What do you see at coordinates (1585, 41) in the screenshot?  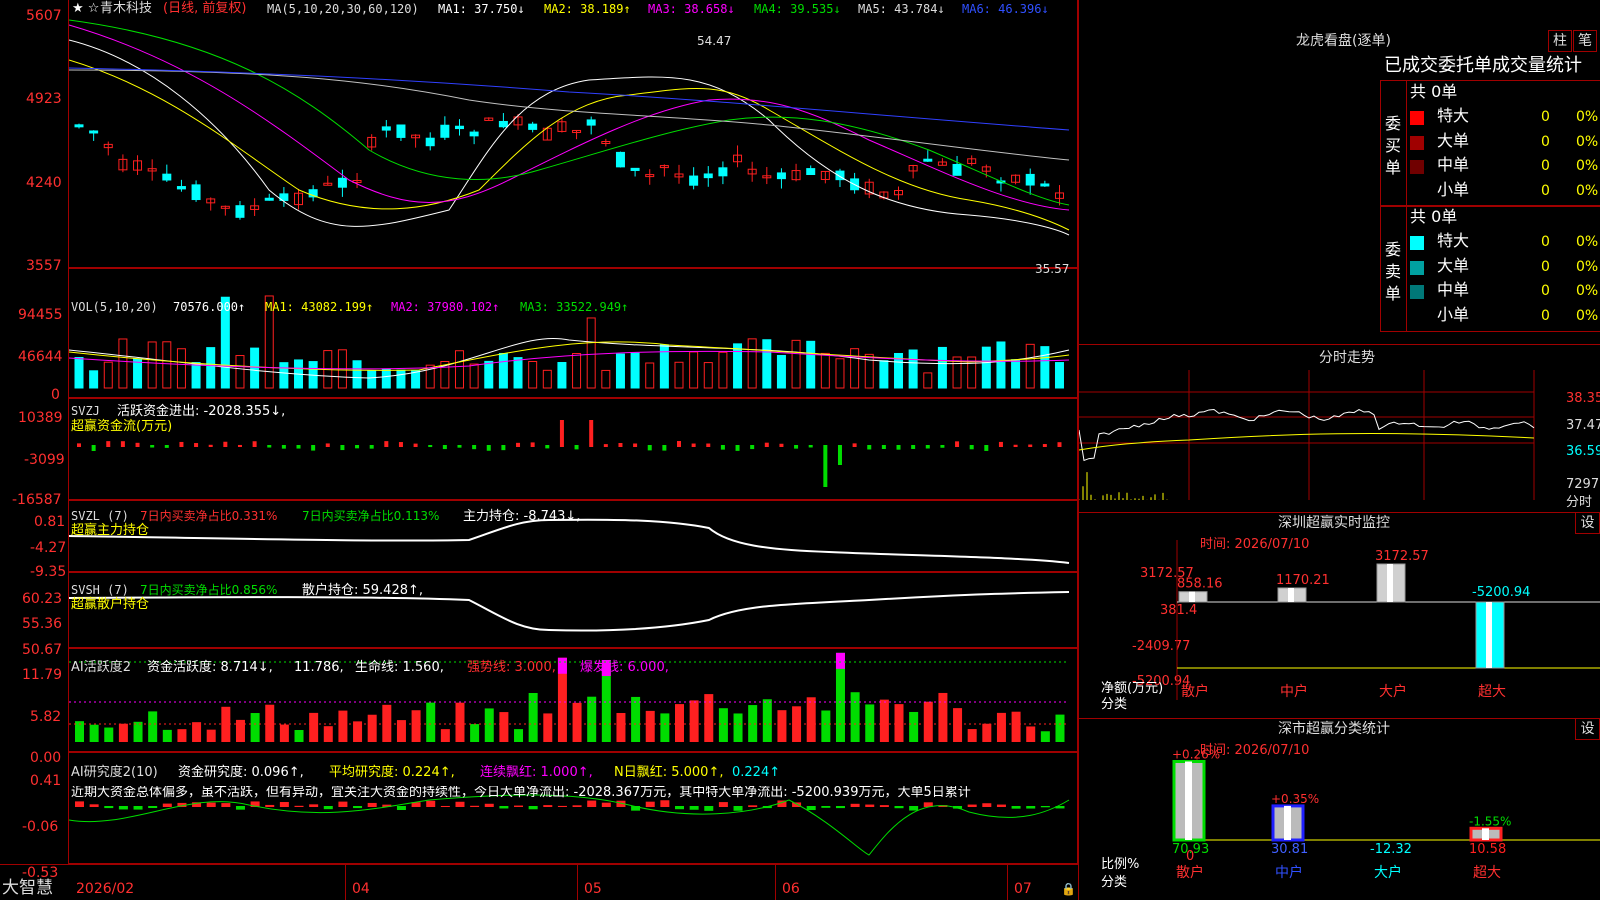 I see `tick-mode-button: 笔` at bounding box center [1585, 41].